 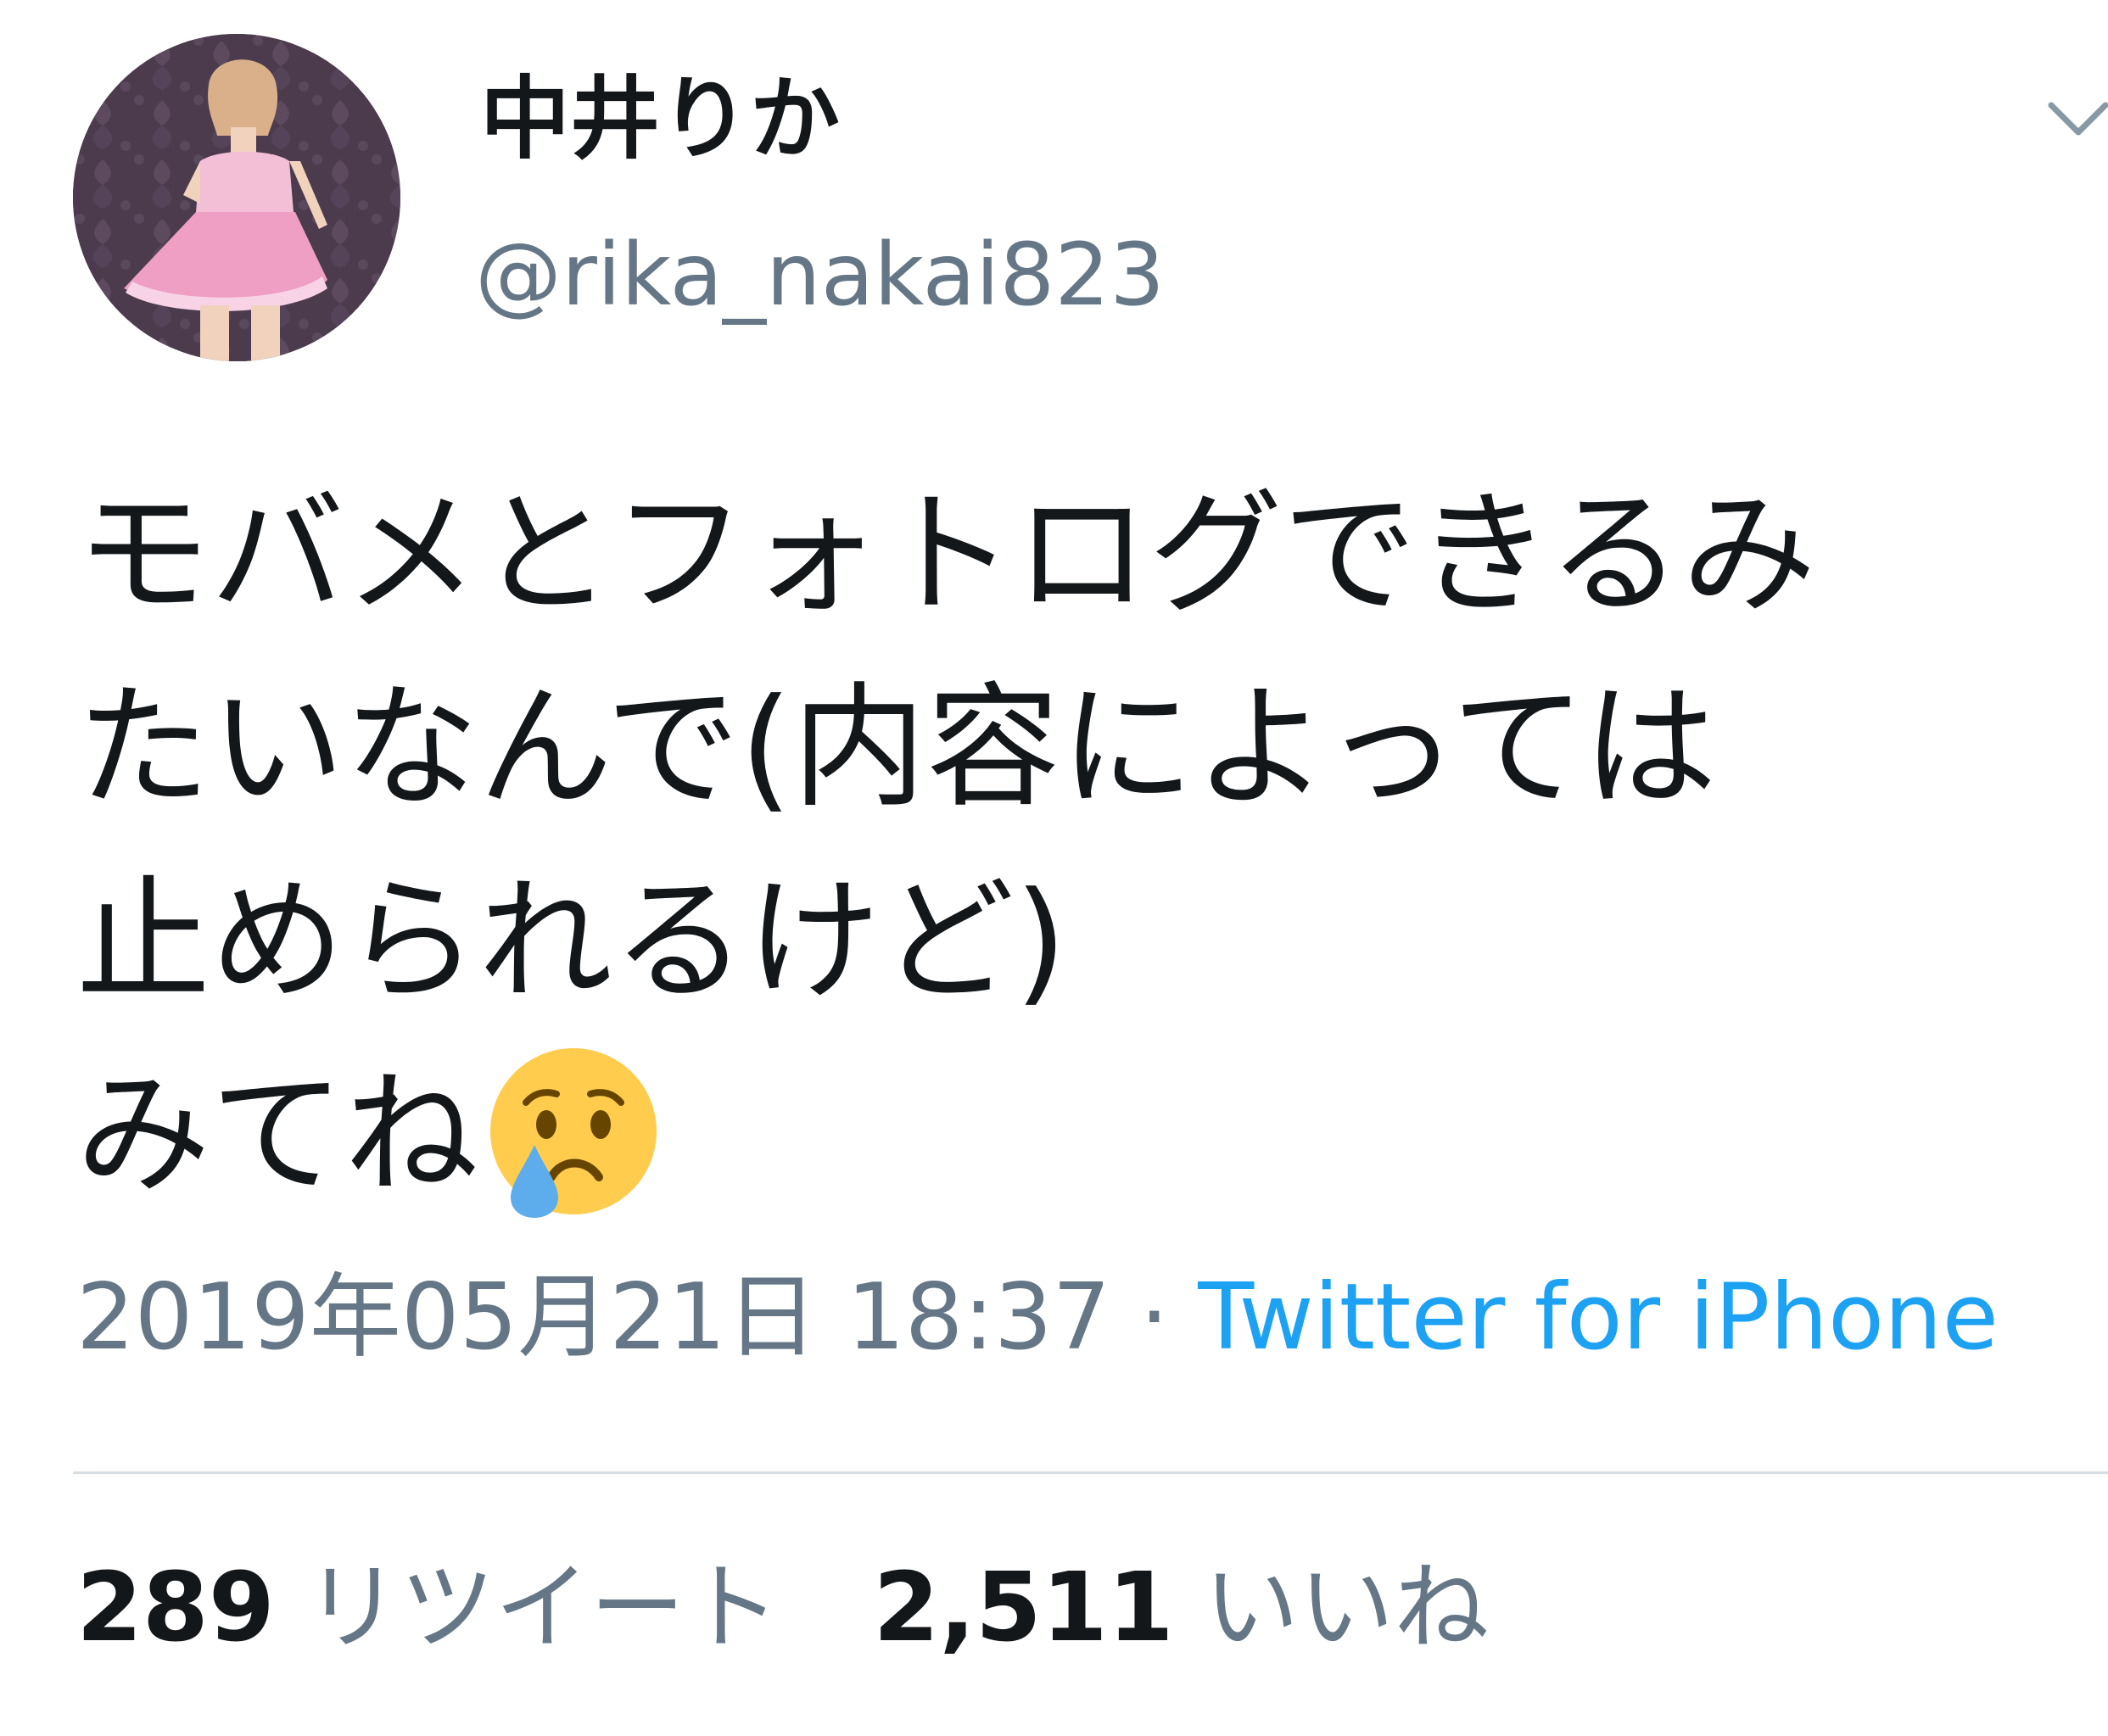 I want to click on avatar-image, so click(x=237, y=197).